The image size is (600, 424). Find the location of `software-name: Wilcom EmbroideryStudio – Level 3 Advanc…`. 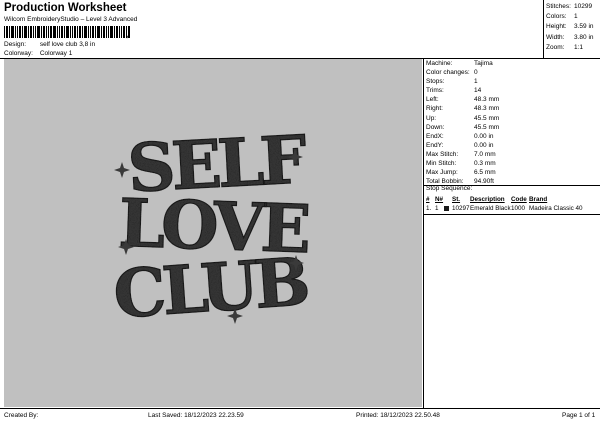

software-name: Wilcom EmbroideryStudio – Level 3 Advanc… is located at coordinates (71, 19).